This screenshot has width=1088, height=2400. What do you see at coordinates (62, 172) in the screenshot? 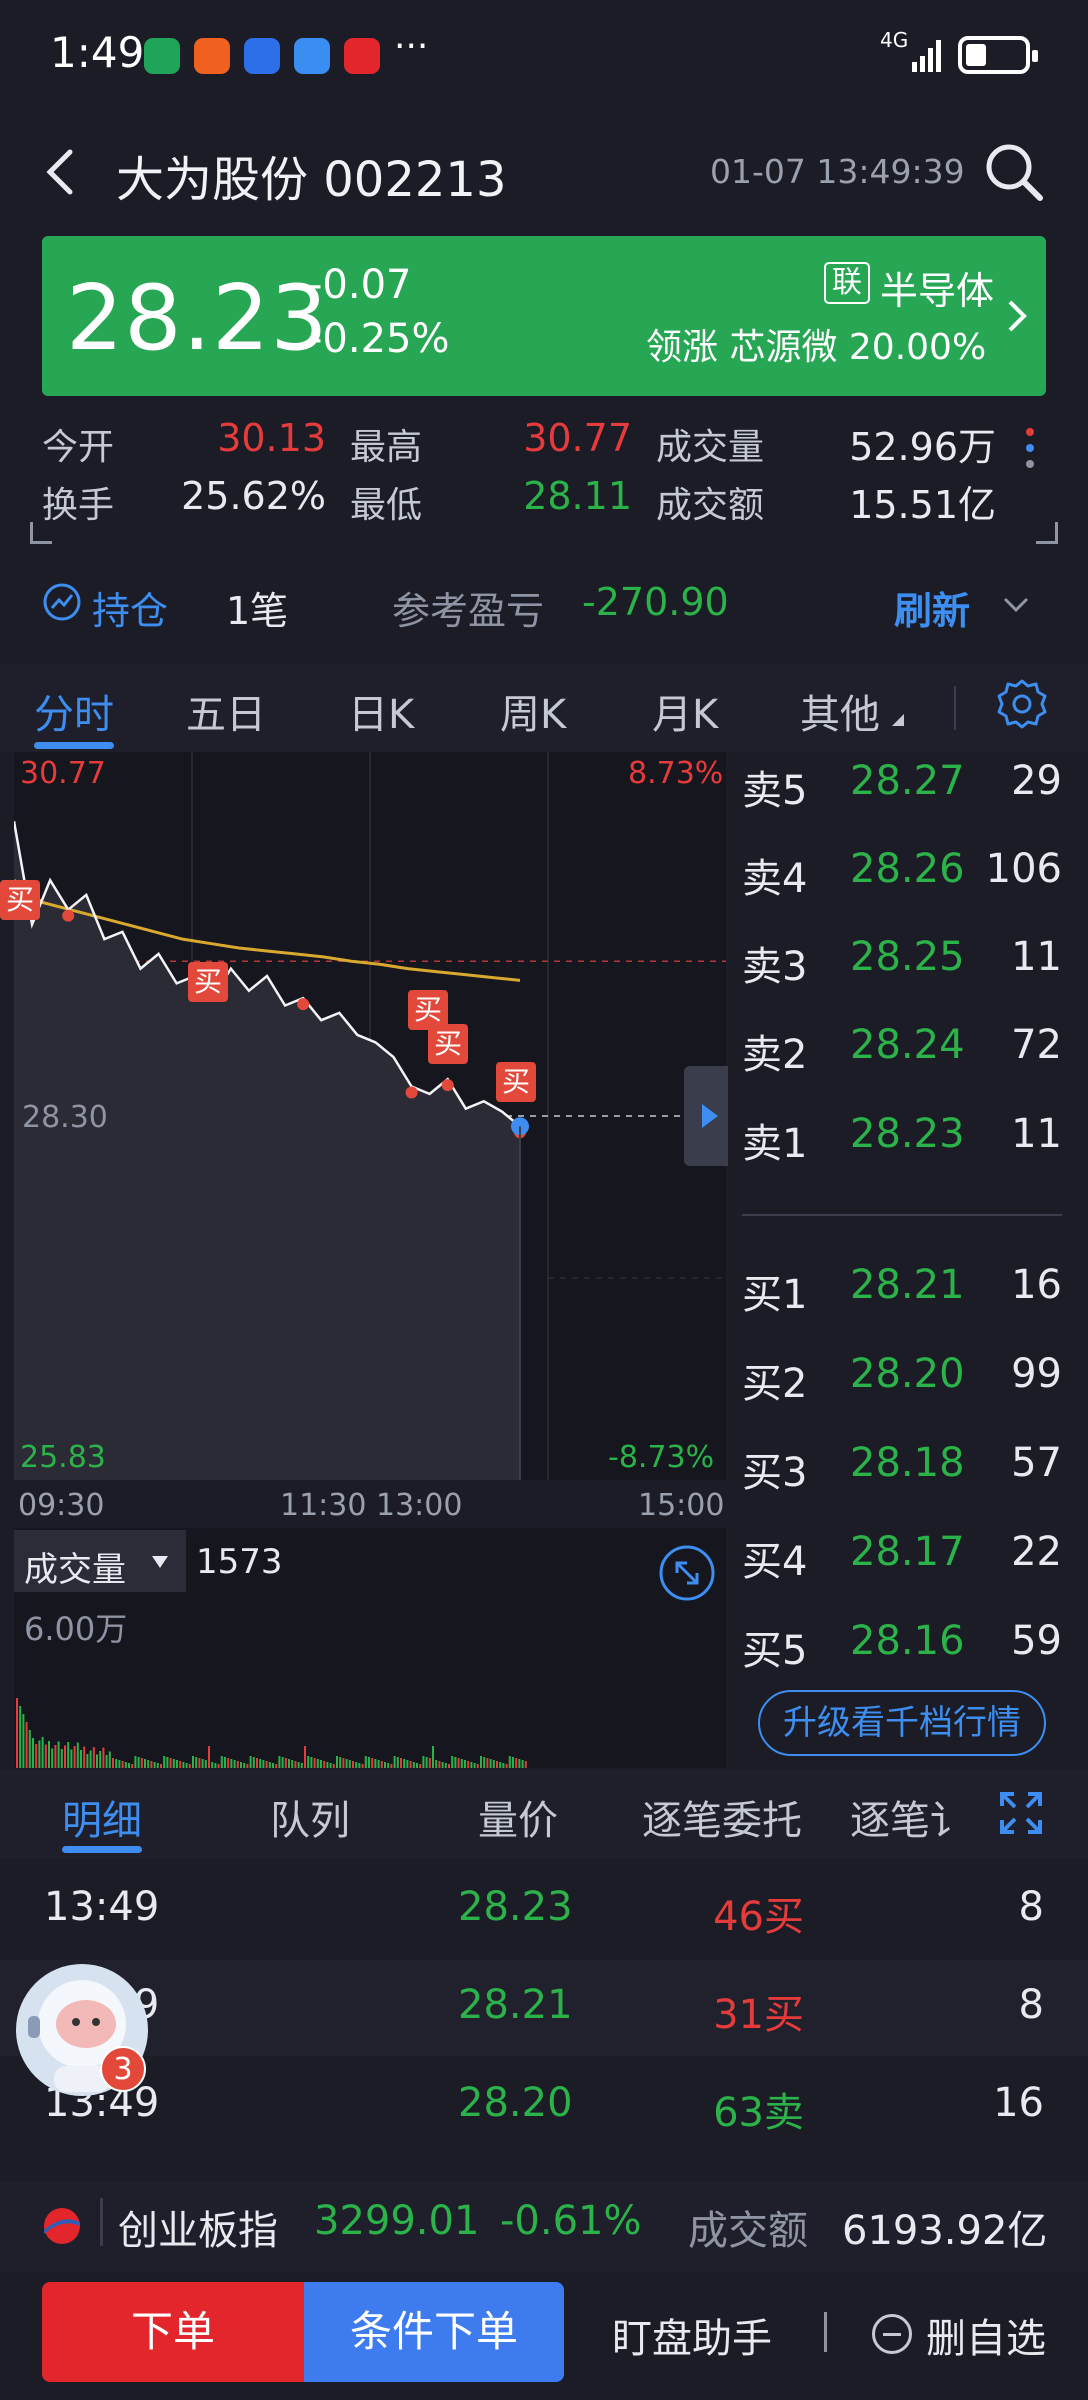
I see `back-icon` at bounding box center [62, 172].